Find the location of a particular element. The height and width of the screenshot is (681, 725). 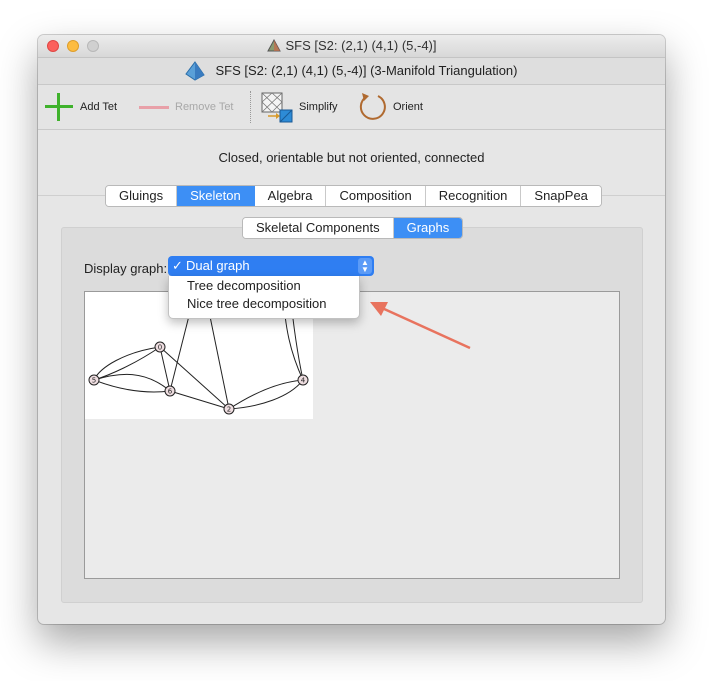

checkmark-icon: ✓ is located at coordinates (177, 265).